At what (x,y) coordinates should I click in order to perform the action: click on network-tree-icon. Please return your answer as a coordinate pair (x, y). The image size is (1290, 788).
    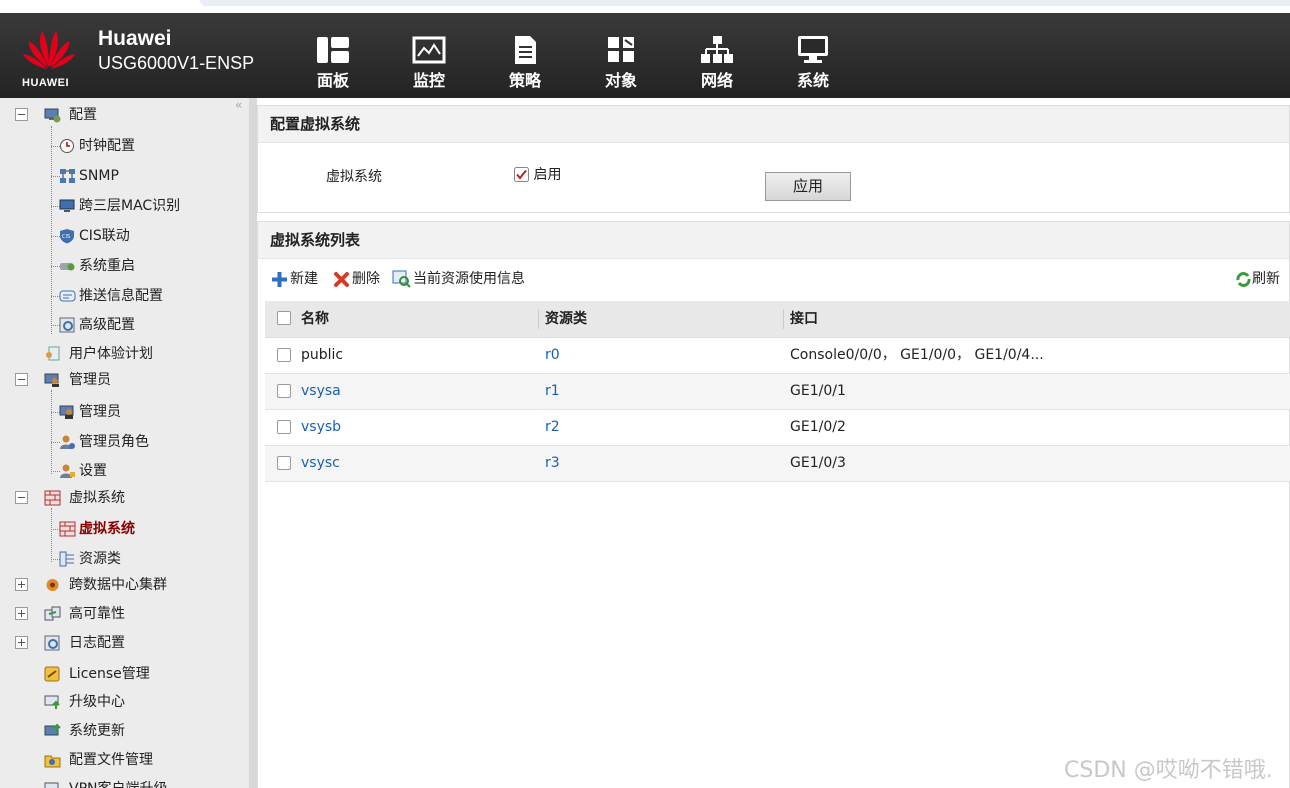
    Looking at the image, I should click on (717, 49).